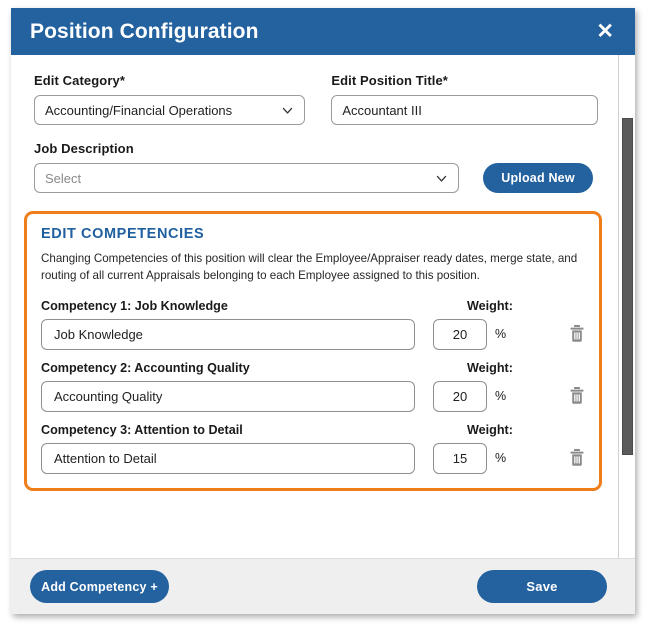 This screenshot has width=646, height=625. Describe the element at coordinates (313, 368) in the screenshot. I see `competency-row-labels: Competency 2: Accounting Quality Weight:` at that location.